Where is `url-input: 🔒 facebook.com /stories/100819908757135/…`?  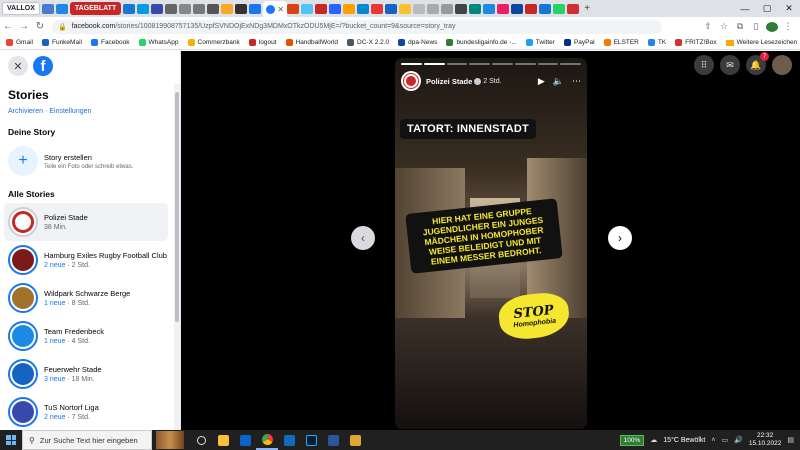
url-input: 🔒 facebook.com /stories/100819908757135/… is located at coordinates (357, 26).